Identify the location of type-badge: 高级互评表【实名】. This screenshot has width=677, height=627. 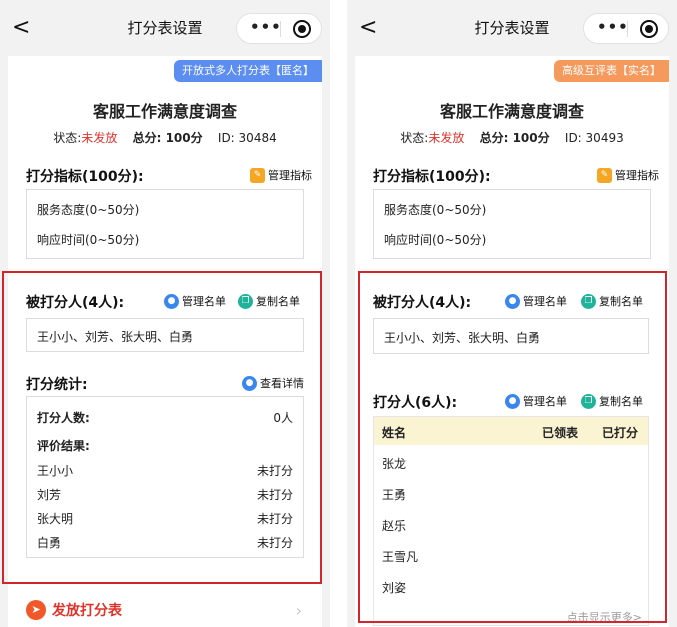
(611, 71).